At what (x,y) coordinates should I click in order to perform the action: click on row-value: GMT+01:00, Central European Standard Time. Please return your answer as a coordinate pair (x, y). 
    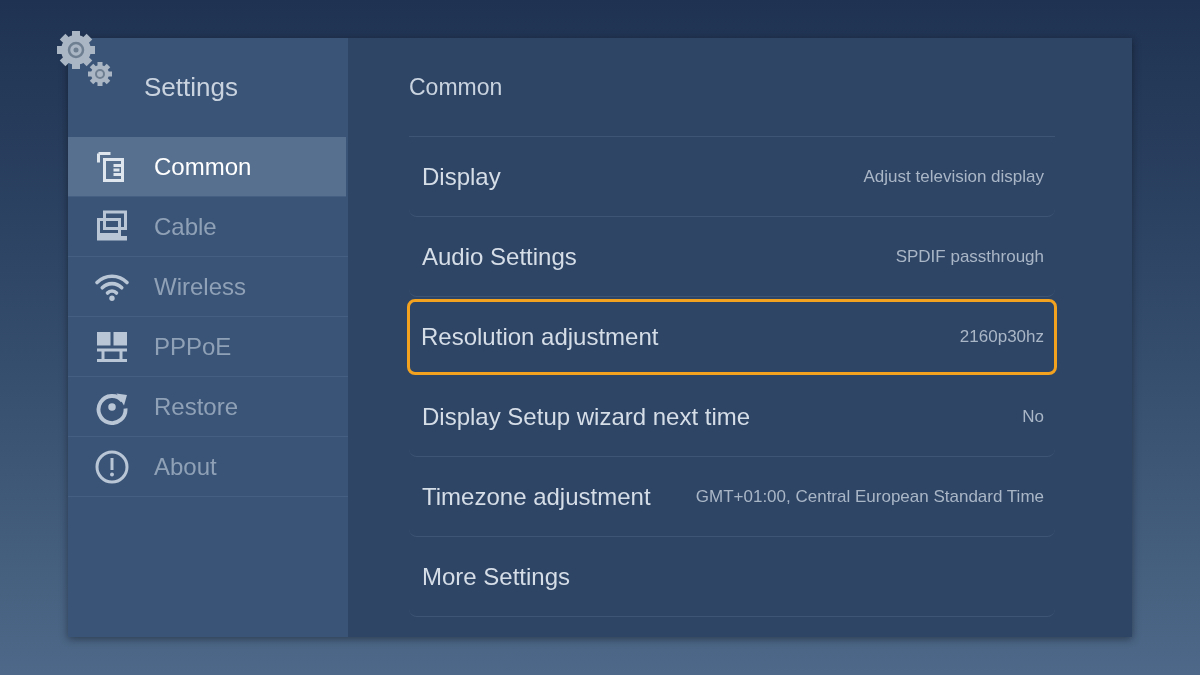
    Looking at the image, I should click on (869, 496).